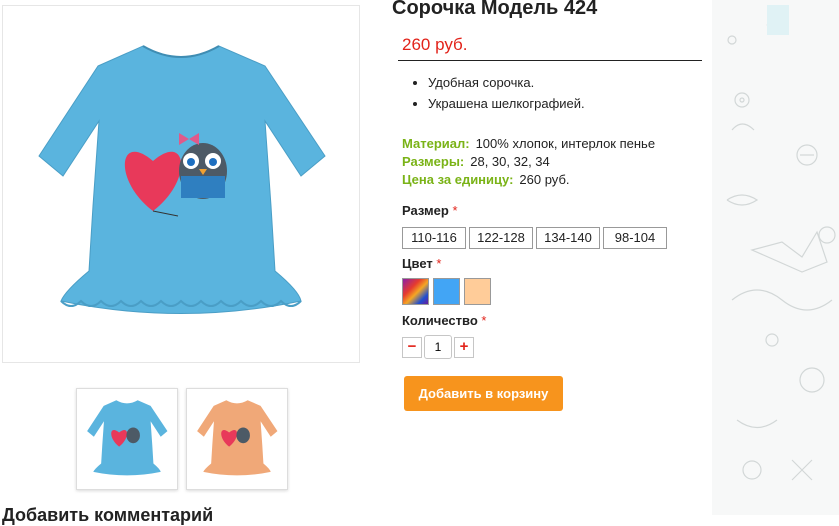  I want to click on product-thumbnail-peach, so click(237, 439).